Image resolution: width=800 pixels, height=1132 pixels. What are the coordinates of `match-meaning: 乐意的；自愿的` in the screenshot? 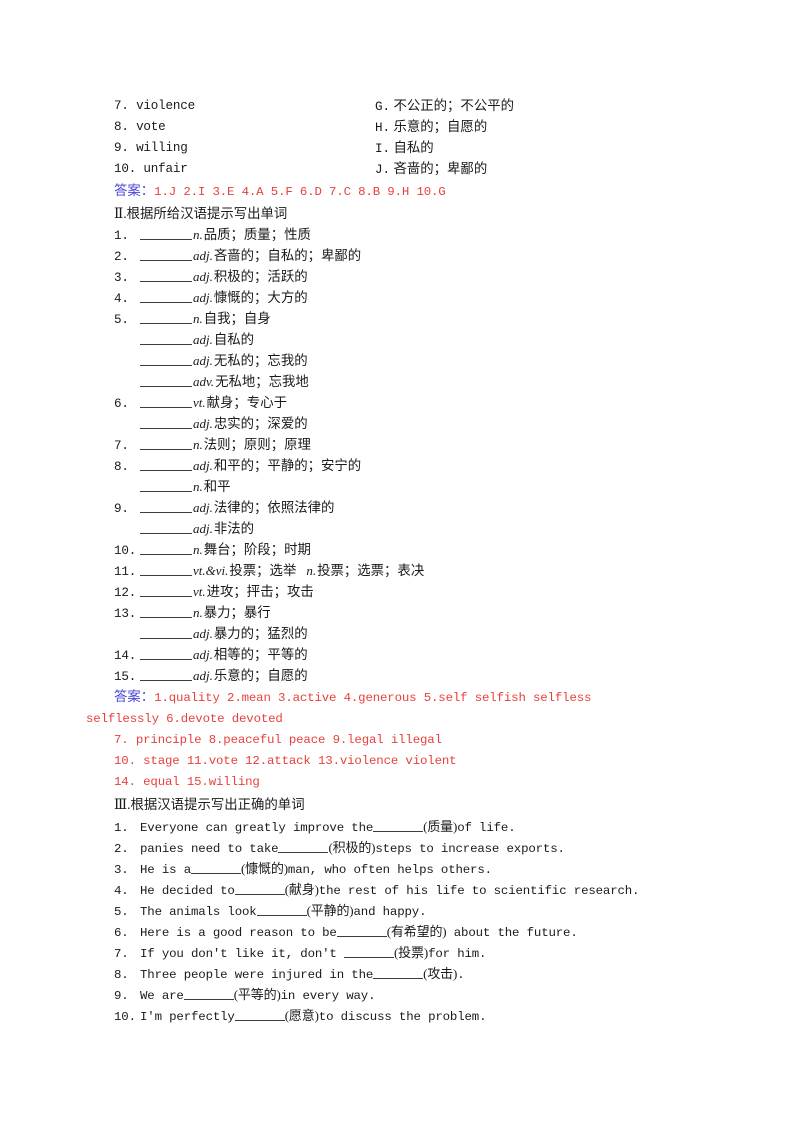 It's located at (440, 126).